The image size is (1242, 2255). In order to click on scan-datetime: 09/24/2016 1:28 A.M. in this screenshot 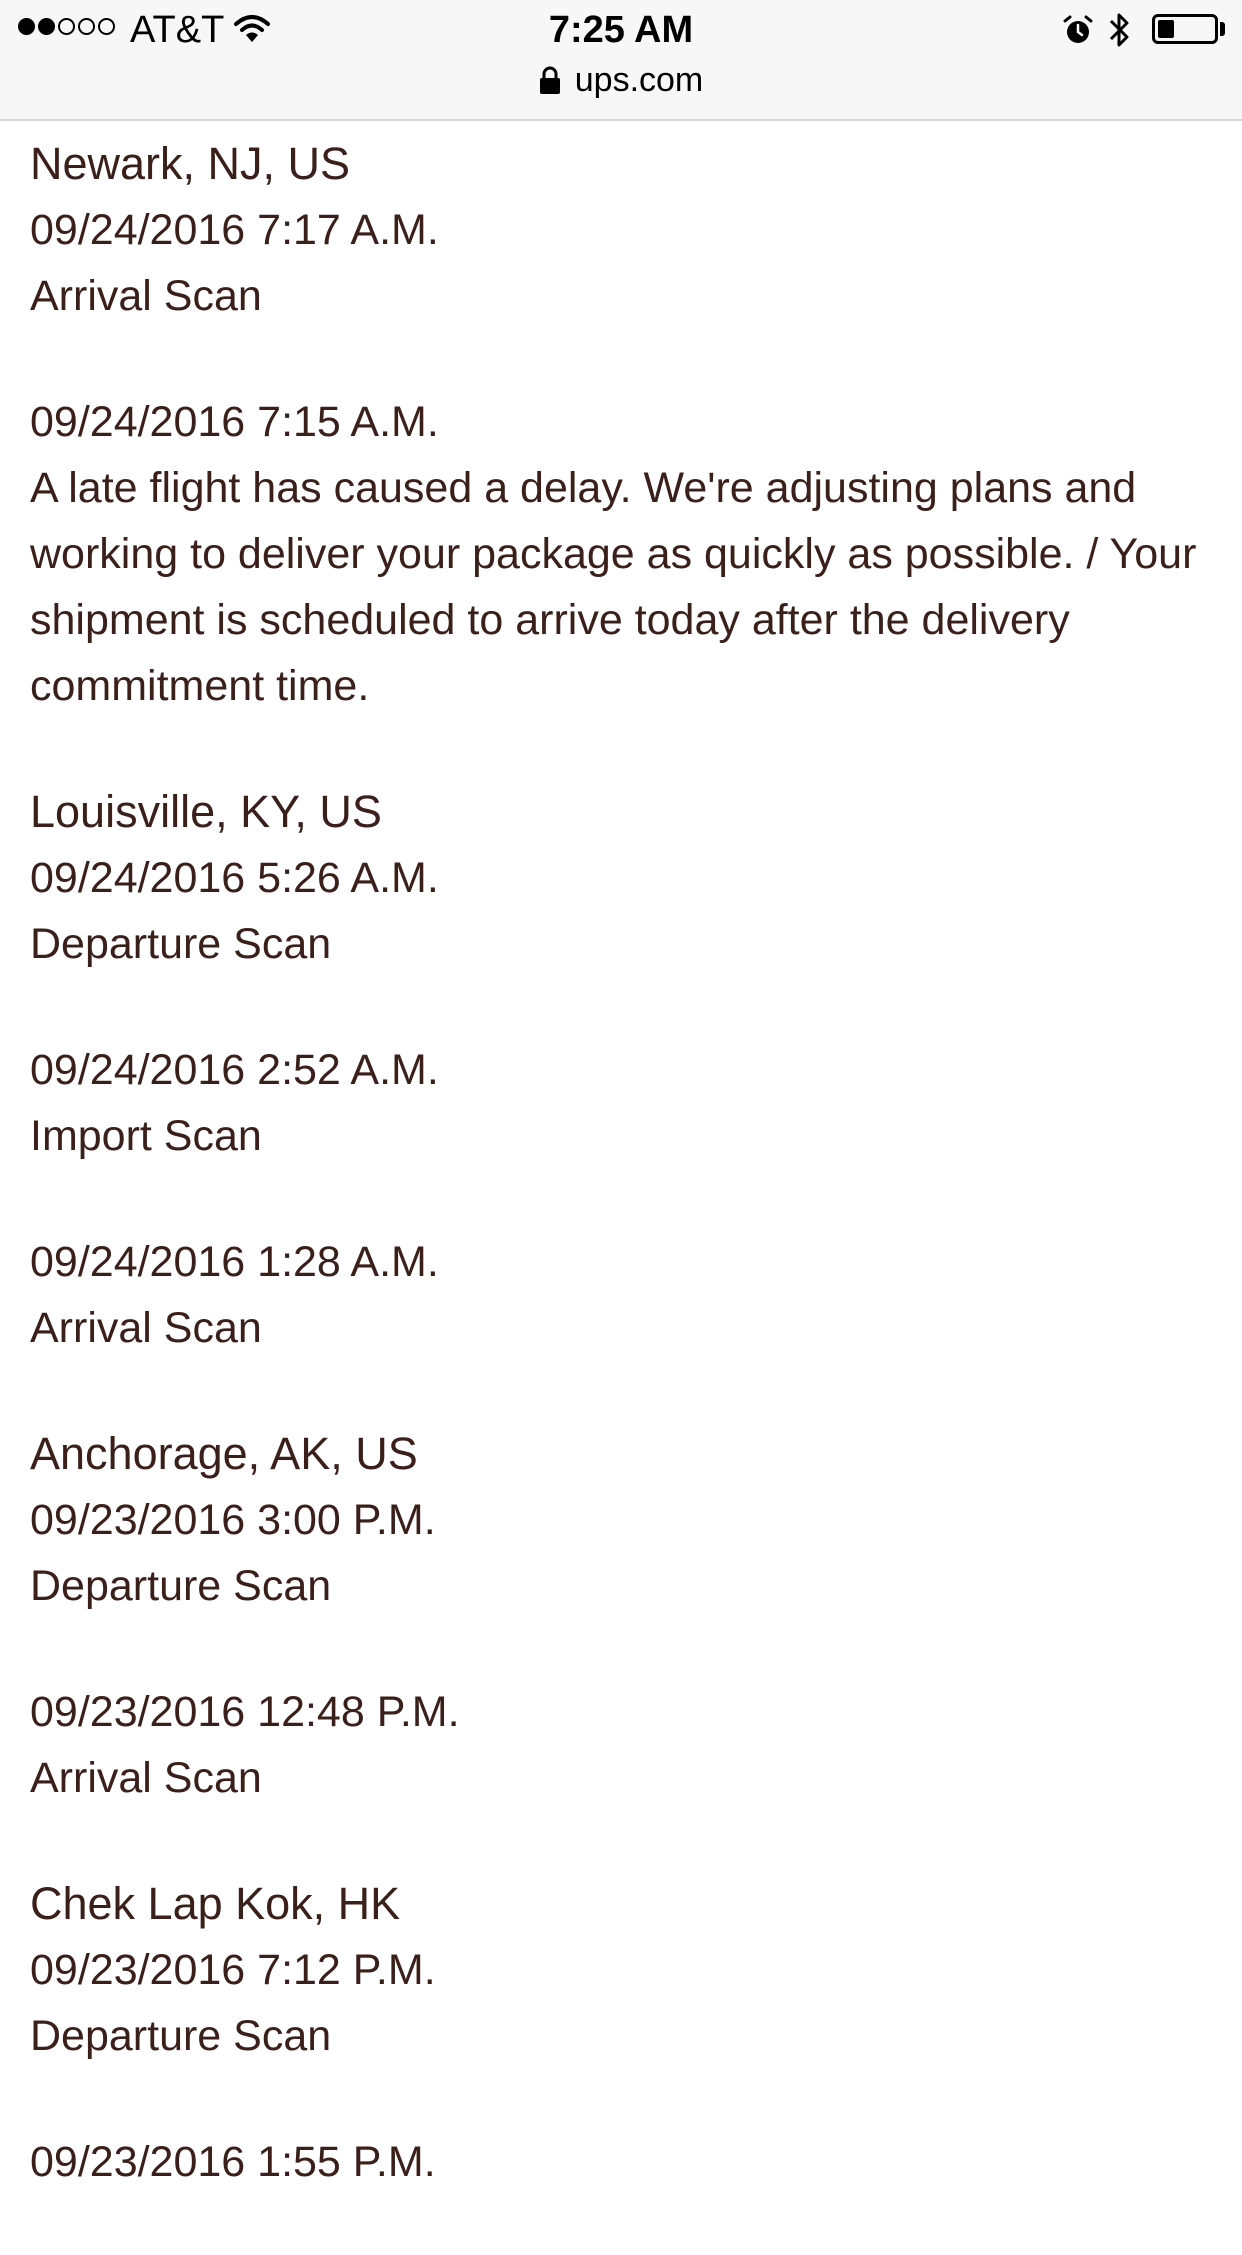, I will do `click(234, 1262)`.